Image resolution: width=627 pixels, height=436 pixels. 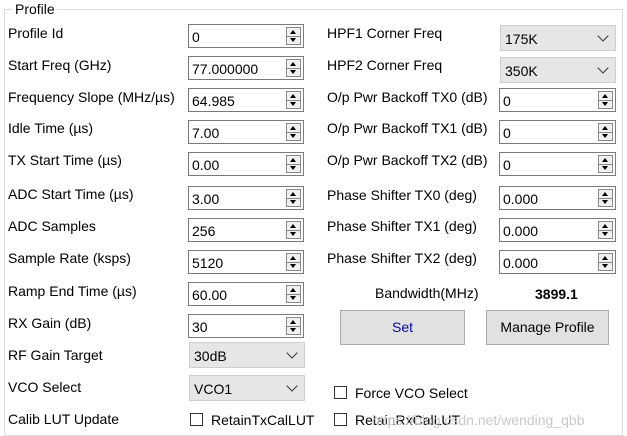 What do you see at coordinates (547, 327) in the screenshot?
I see `manage-profile-button: Manage Profile` at bounding box center [547, 327].